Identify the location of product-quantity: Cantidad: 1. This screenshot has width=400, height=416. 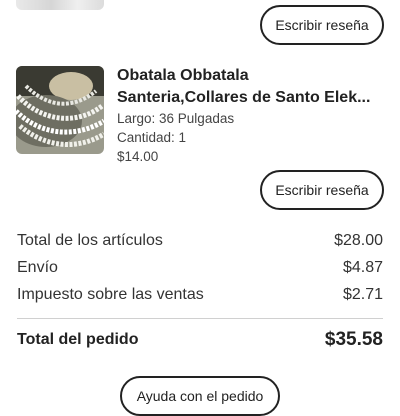
(152, 137).